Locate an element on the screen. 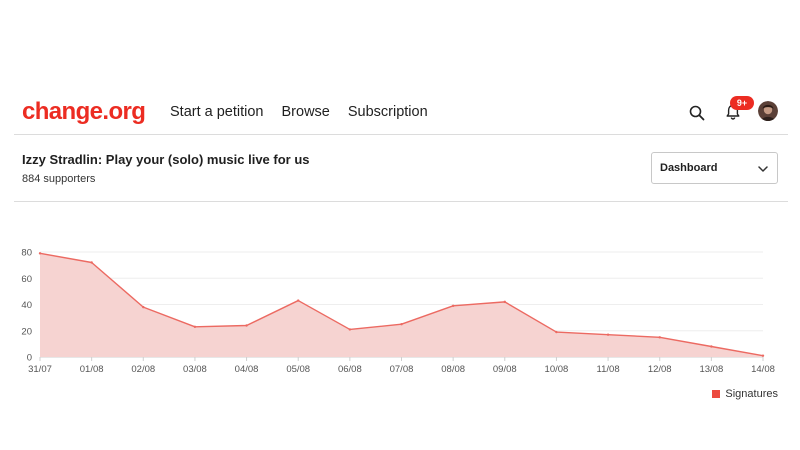 This screenshot has width=800, height=450. dashboard-select: Dashboard is located at coordinates (714, 168).